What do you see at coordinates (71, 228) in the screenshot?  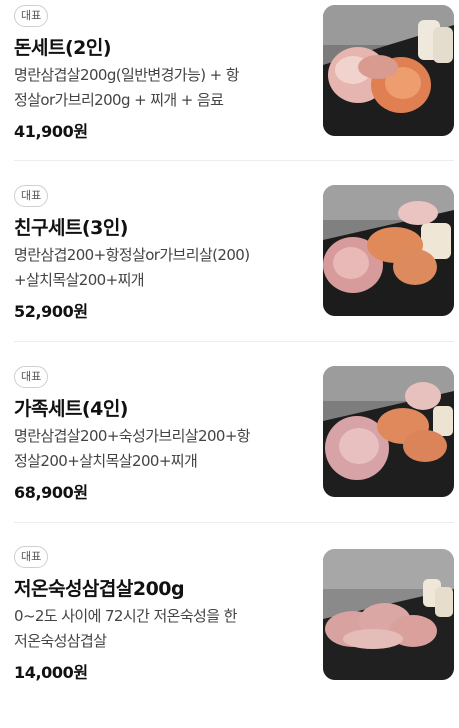 I see `menu-item-title: 친구세트(3인)` at bounding box center [71, 228].